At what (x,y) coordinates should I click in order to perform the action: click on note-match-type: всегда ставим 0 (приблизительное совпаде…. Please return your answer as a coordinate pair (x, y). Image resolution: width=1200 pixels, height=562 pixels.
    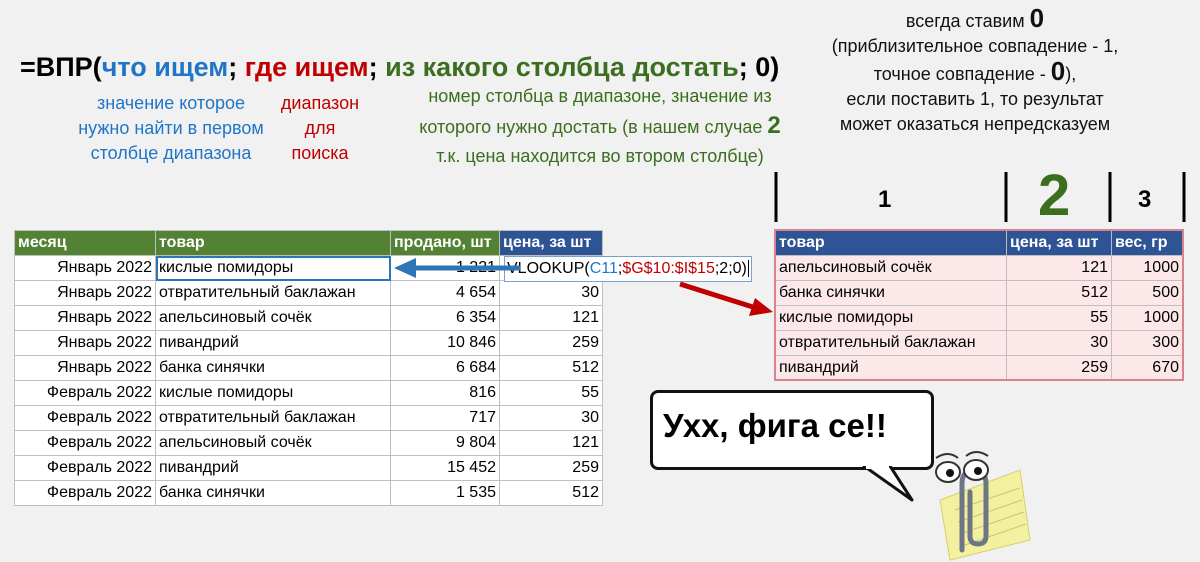
    Looking at the image, I should click on (975, 68).